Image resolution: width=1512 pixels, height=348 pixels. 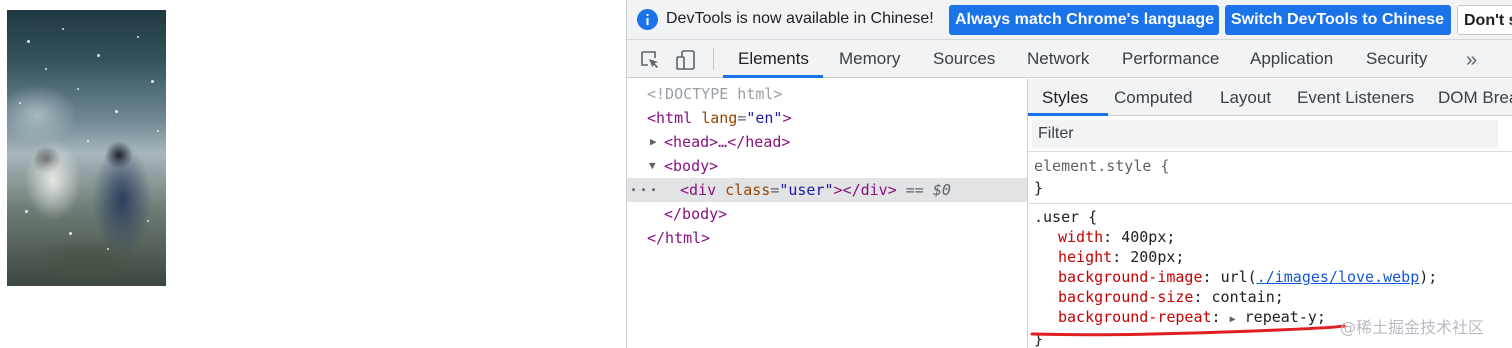 What do you see at coordinates (1396, 59) in the screenshot?
I see `tab-security: Security` at bounding box center [1396, 59].